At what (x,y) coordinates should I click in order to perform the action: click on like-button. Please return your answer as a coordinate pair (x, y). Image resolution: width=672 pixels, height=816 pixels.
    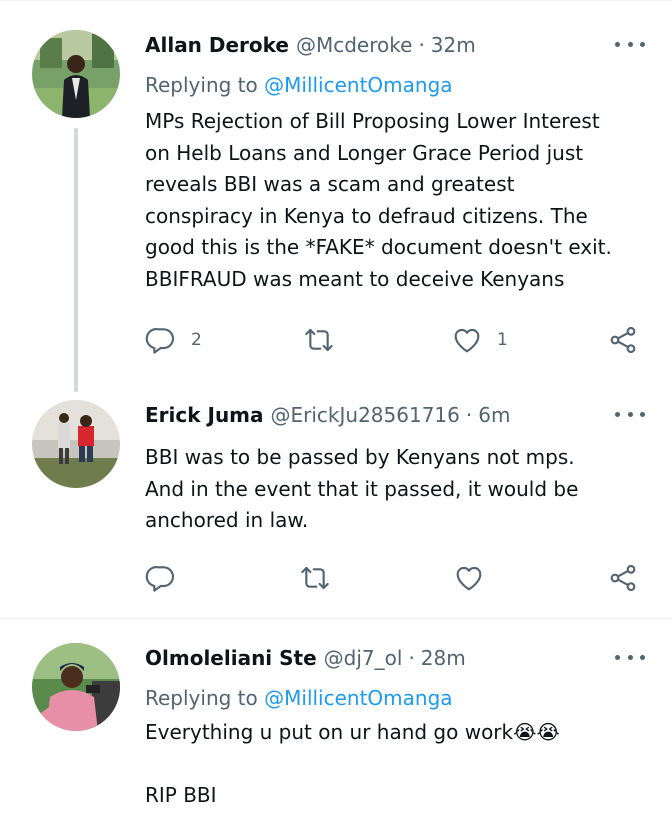
    Looking at the image, I should click on (476, 578).